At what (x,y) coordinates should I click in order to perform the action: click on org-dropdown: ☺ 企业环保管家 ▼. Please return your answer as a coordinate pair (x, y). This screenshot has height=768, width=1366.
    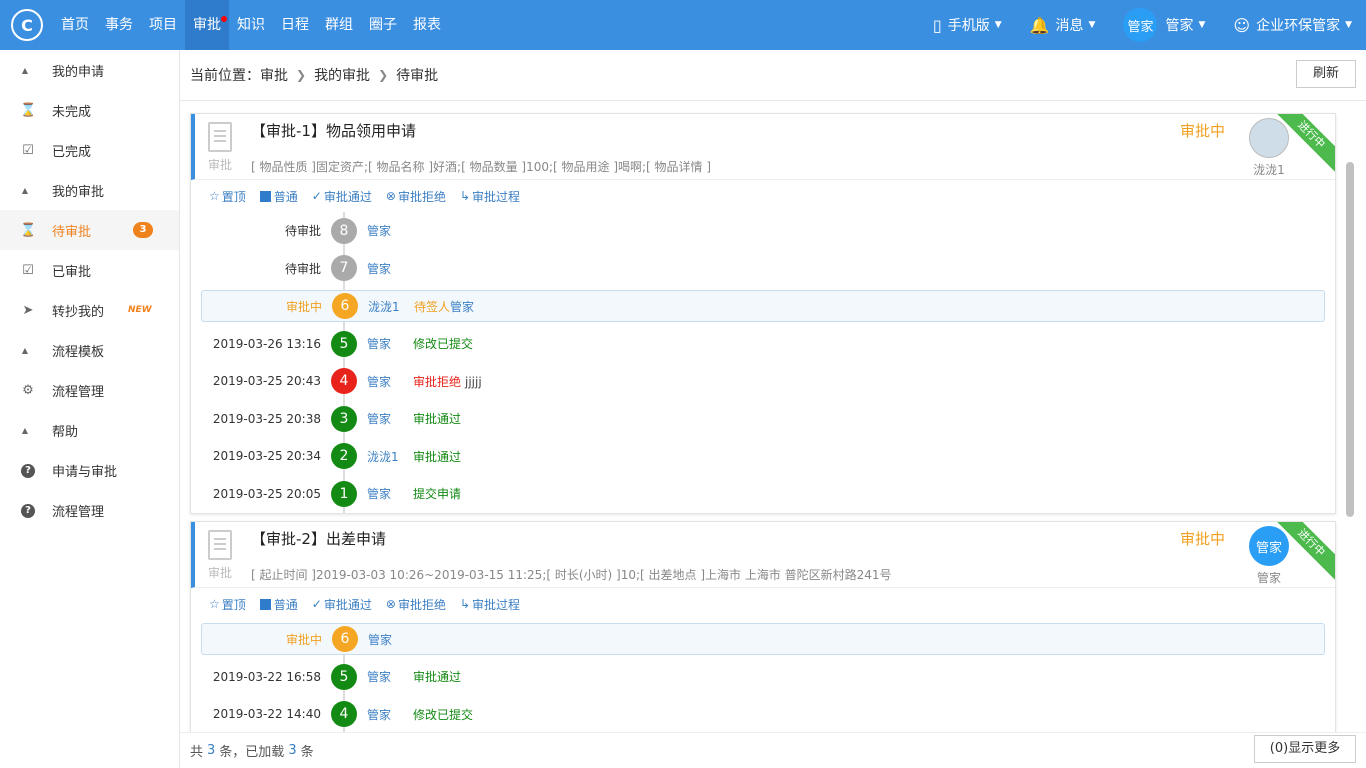
    Looking at the image, I should click on (1292, 25).